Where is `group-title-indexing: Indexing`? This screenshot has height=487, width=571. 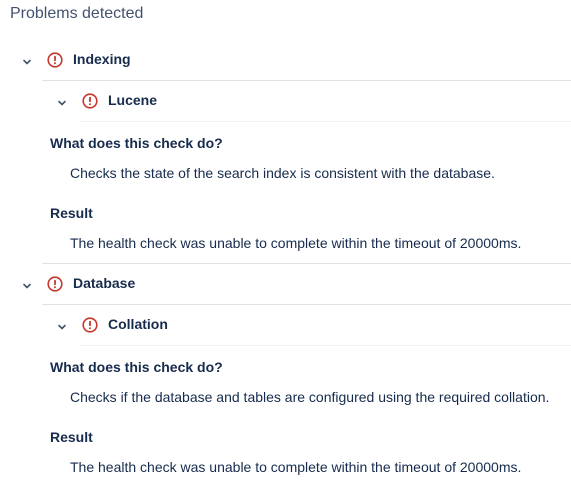
group-title-indexing: Indexing is located at coordinates (102, 59).